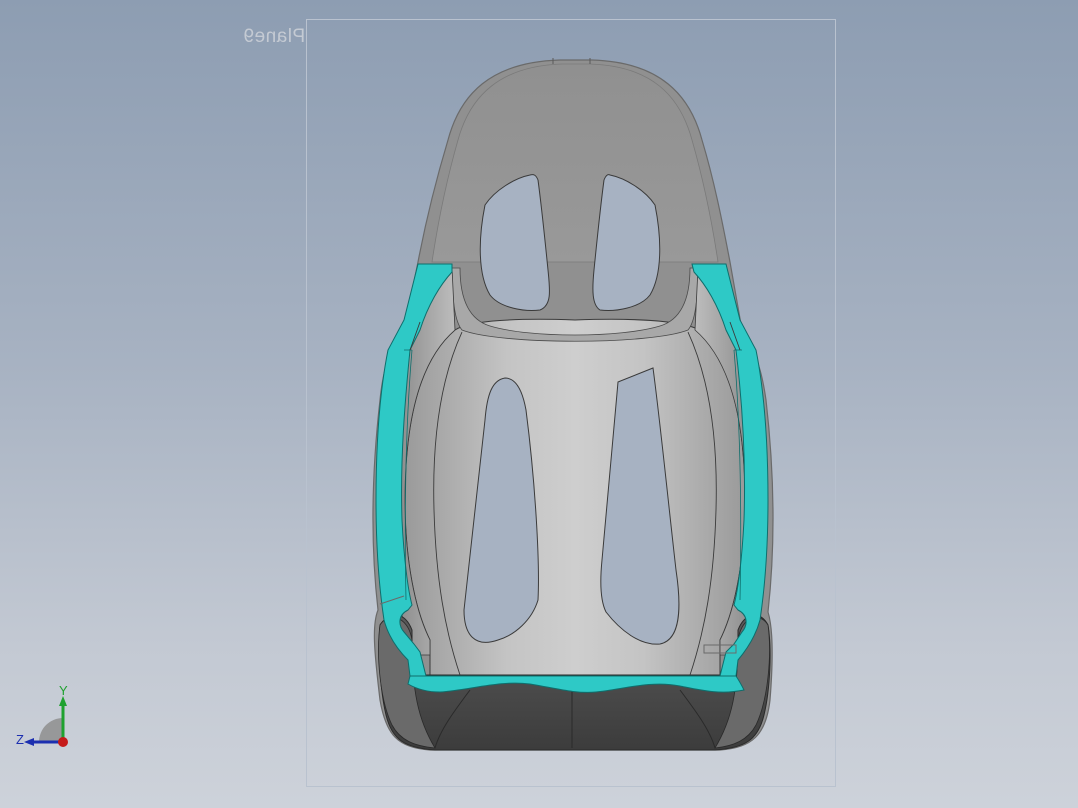 This screenshot has width=1078, height=808. Describe the element at coordinates (29, 742) in the screenshot. I see `z-axis-arrowhead` at that location.